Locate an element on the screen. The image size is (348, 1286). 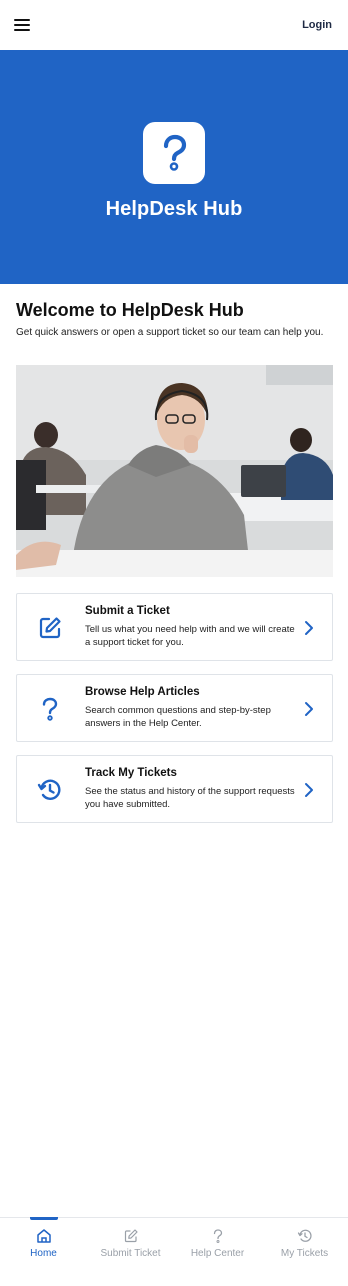
nav-home: Home is located at coordinates (43, 1251).